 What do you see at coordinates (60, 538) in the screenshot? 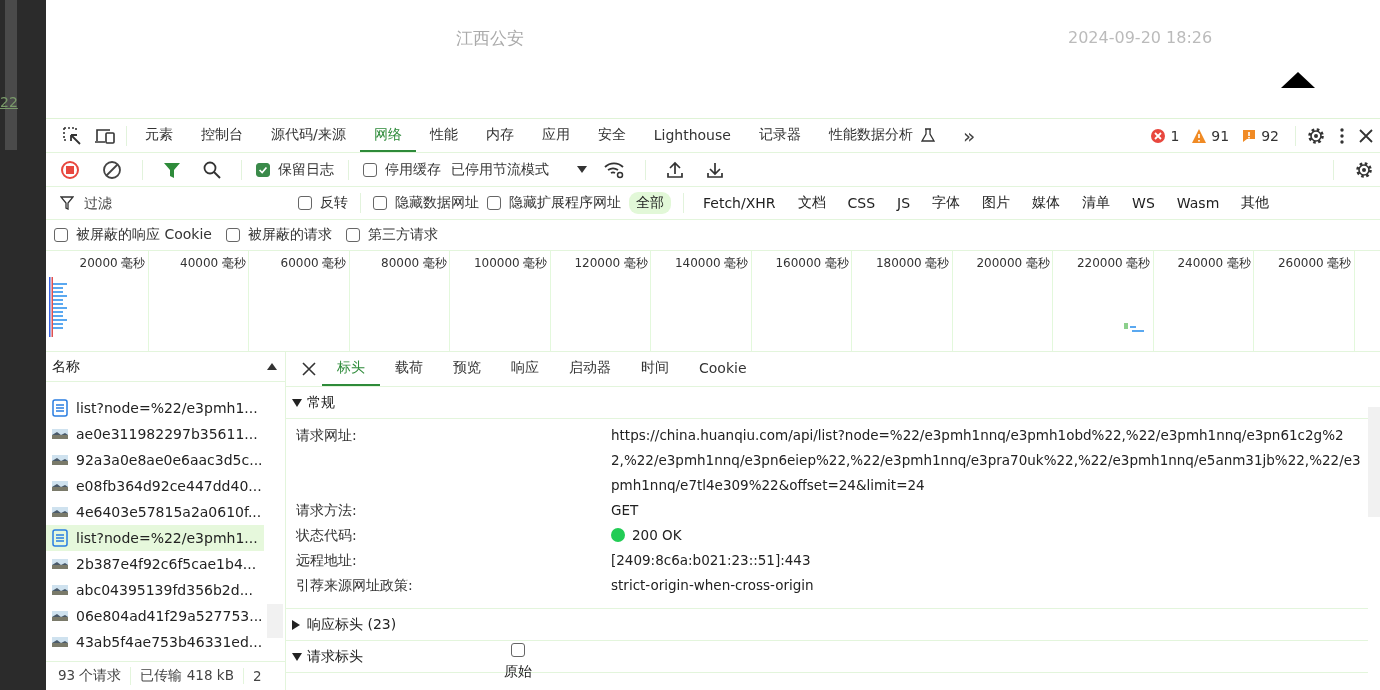
I see `document-icon` at bounding box center [60, 538].